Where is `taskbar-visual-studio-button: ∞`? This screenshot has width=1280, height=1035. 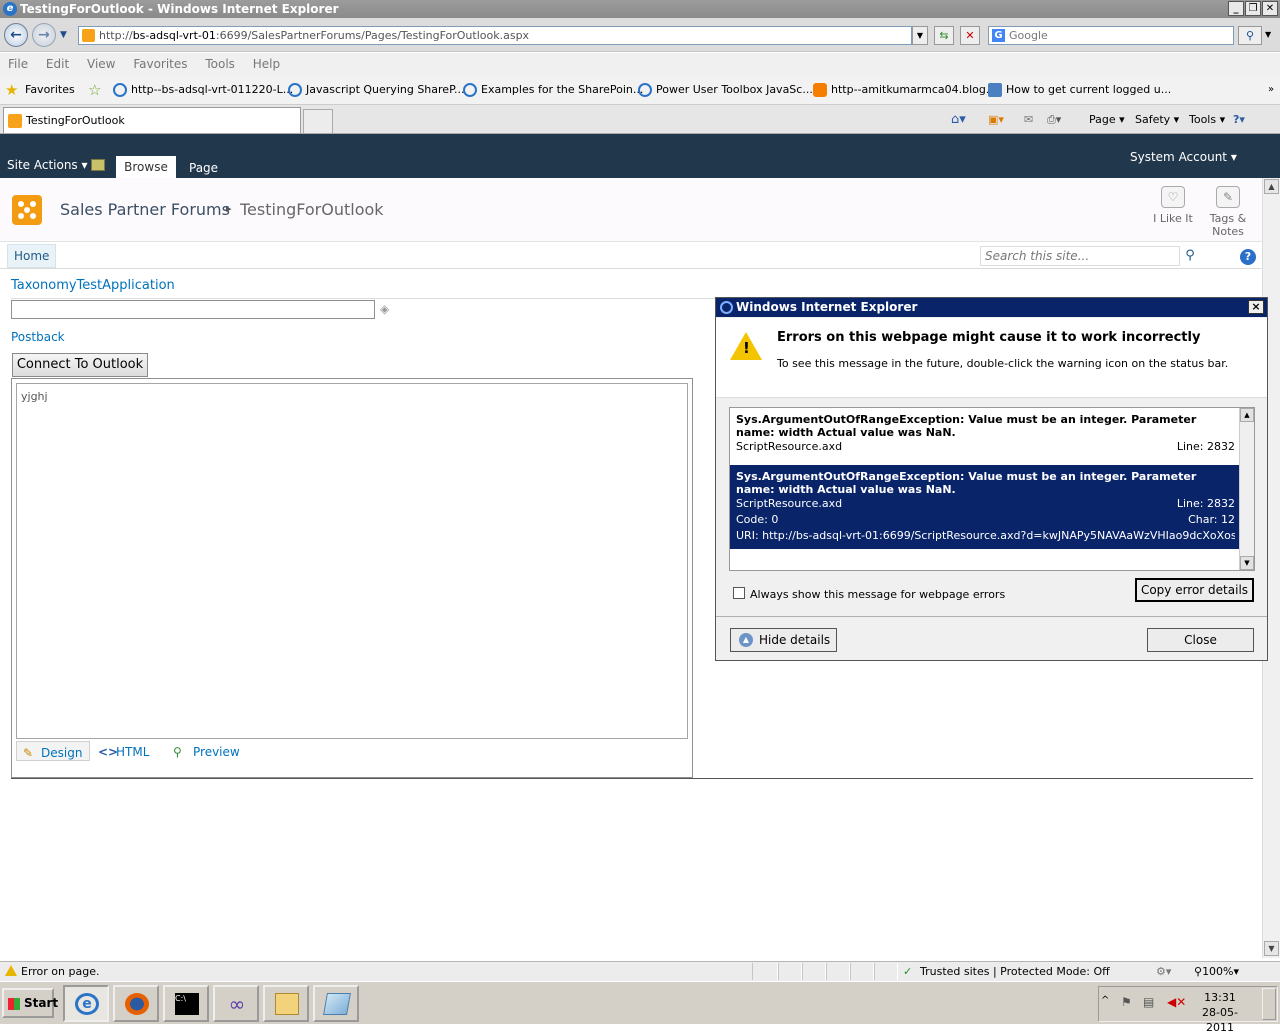
taskbar-visual-studio-button: ∞ is located at coordinates (236, 1003).